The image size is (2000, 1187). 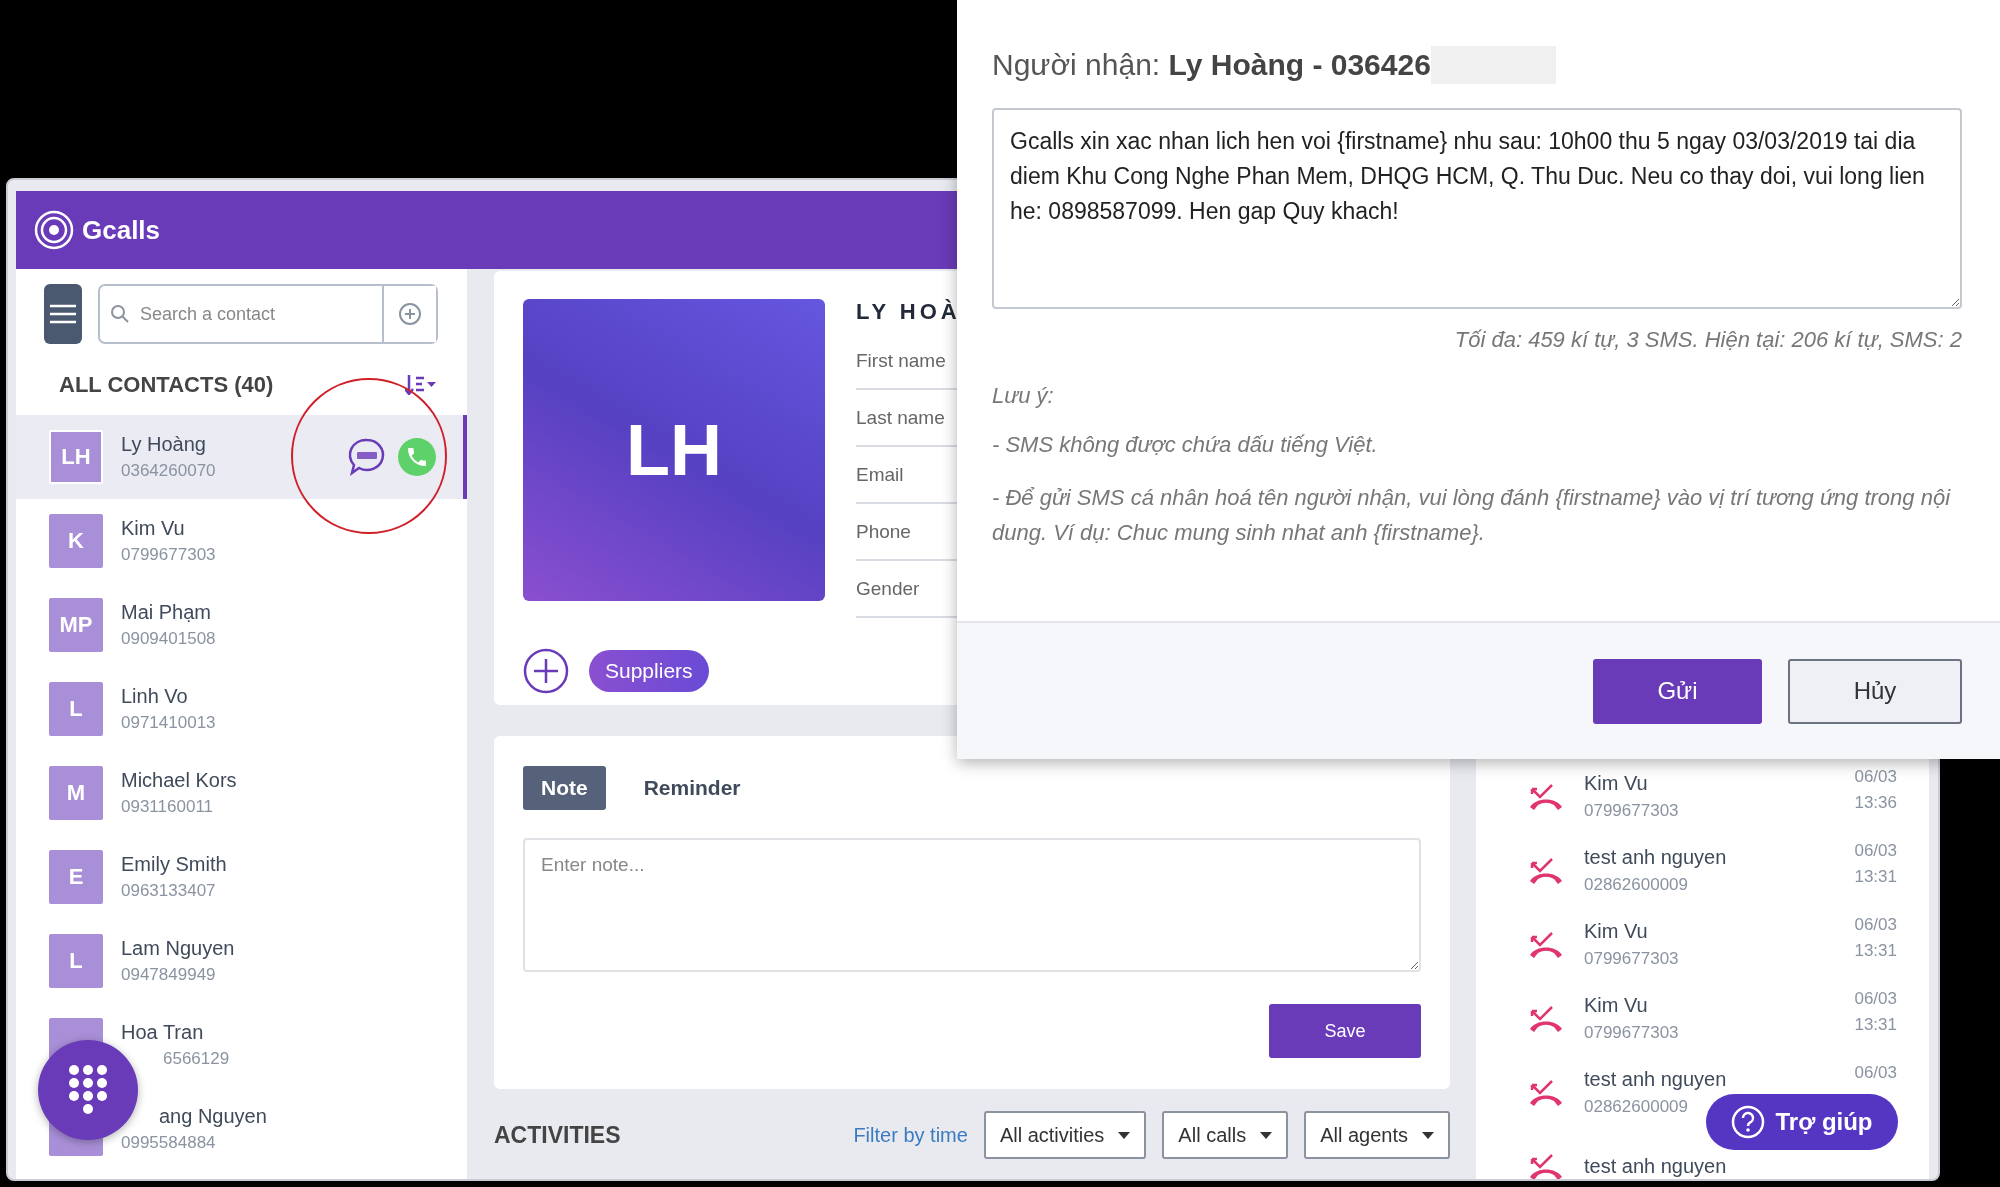 What do you see at coordinates (901, 360) in the screenshot?
I see `field-label: First name` at bounding box center [901, 360].